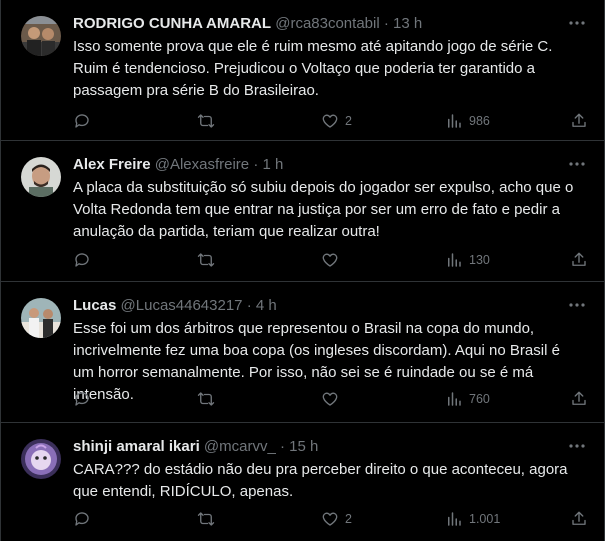 The width and height of the screenshot is (605, 541). What do you see at coordinates (330, 306) in the screenshot?
I see `tweet-header: Lucas @Lucas44643217 · 4 h` at bounding box center [330, 306].